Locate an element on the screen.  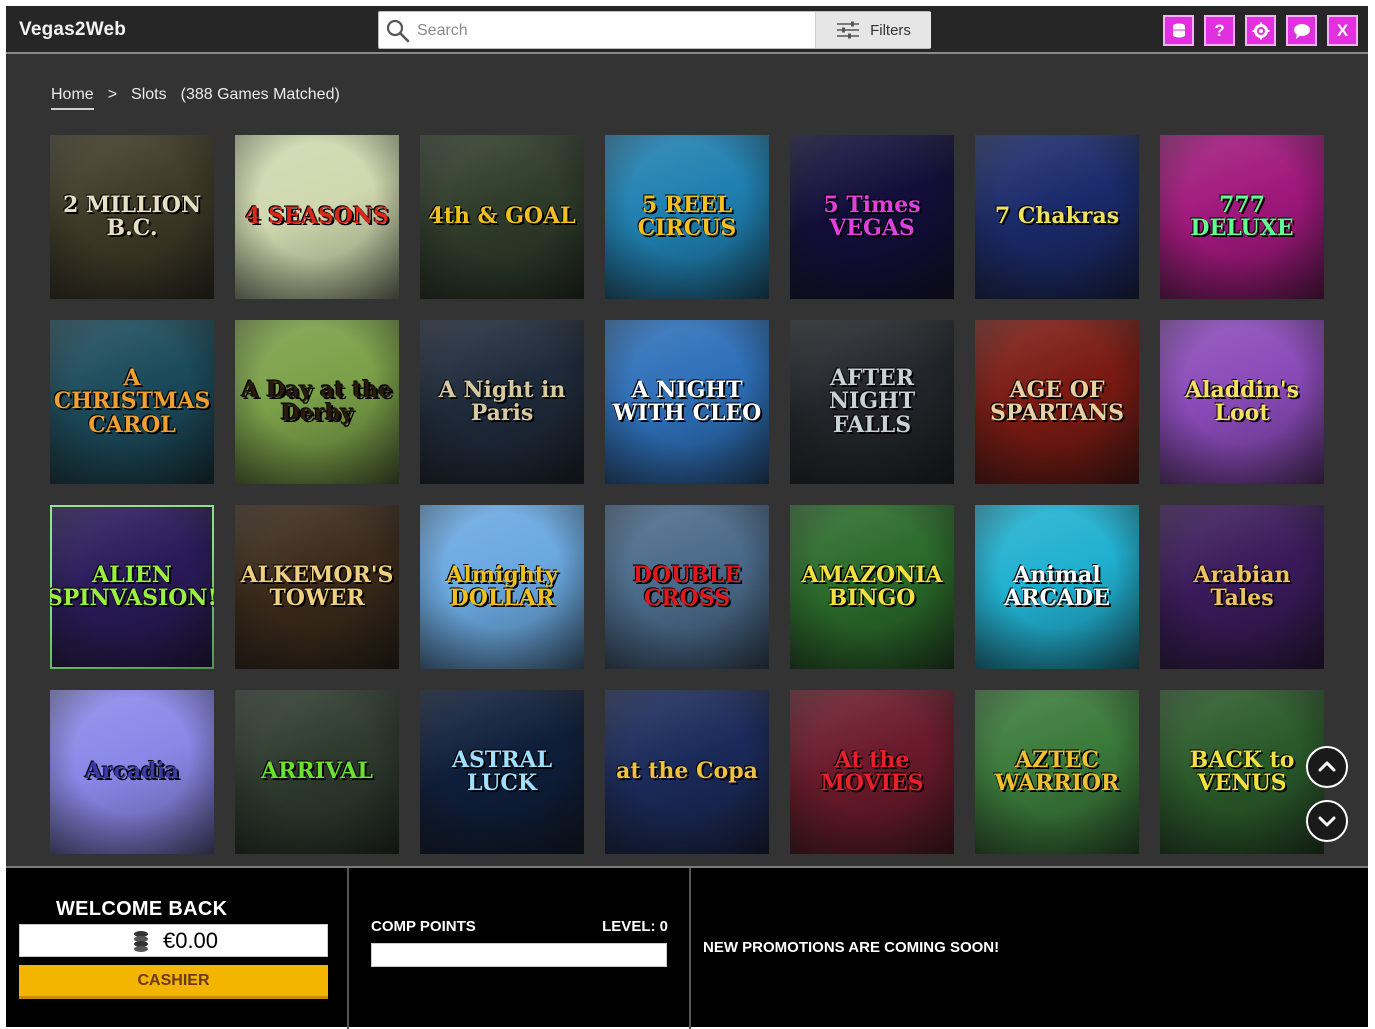
comp-points-panel: COMP POINTS LEVEL: 0 is located at coordinates (517, 948).